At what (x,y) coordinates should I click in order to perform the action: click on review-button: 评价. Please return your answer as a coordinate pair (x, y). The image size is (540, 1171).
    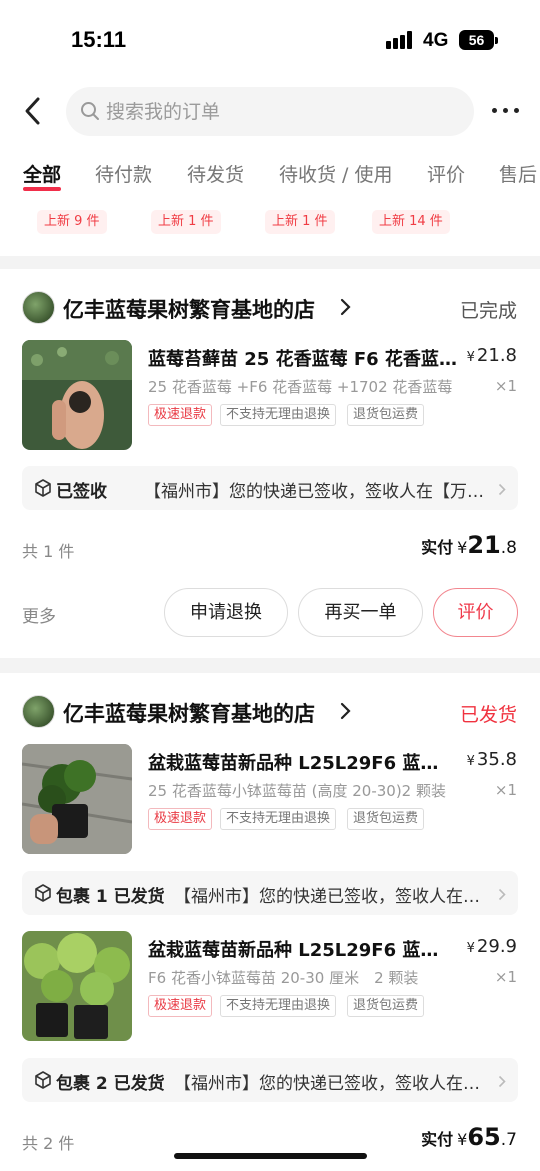
    Looking at the image, I should click on (475, 612).